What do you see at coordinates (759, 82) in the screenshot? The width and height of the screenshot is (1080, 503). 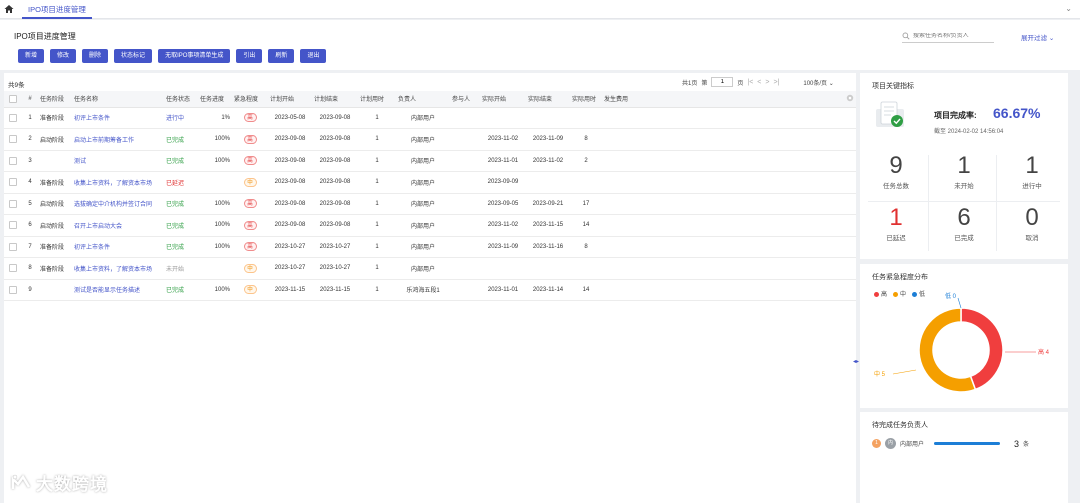 I see `prev-page-icon: <` at bounding box center [759, 82].